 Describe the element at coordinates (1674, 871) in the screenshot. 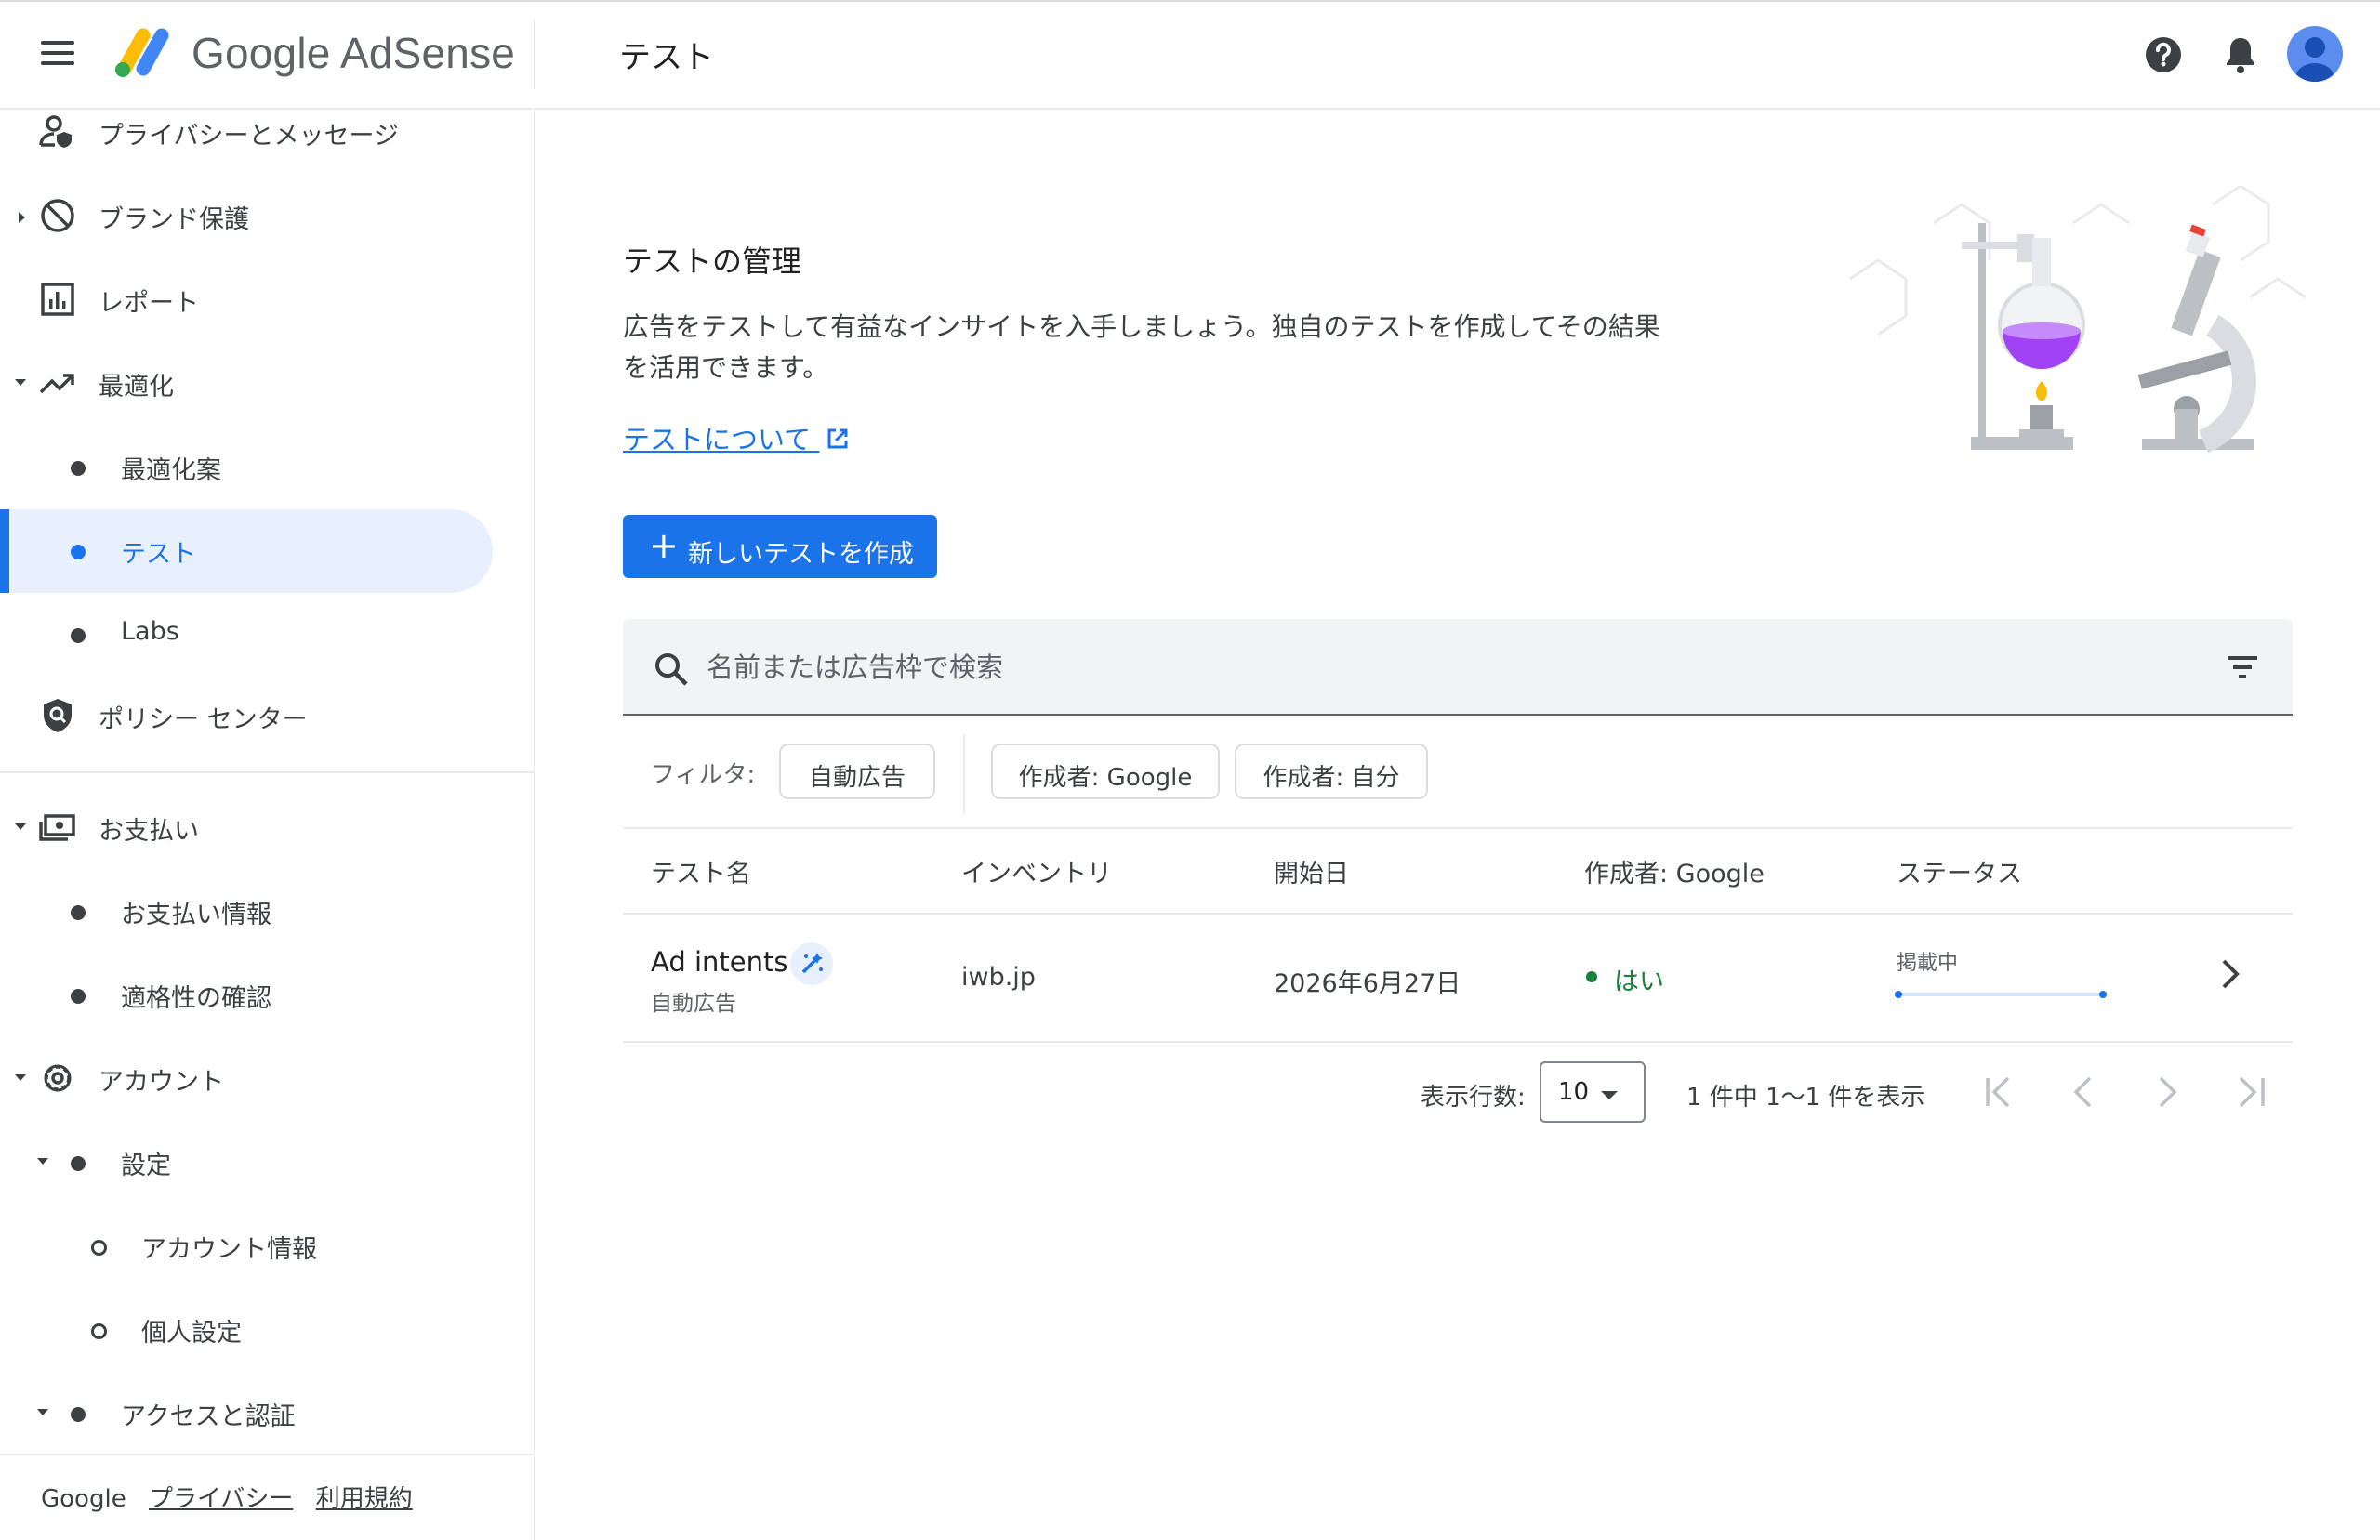

I see `column-header-by-google: 作成者: Google` at that location.